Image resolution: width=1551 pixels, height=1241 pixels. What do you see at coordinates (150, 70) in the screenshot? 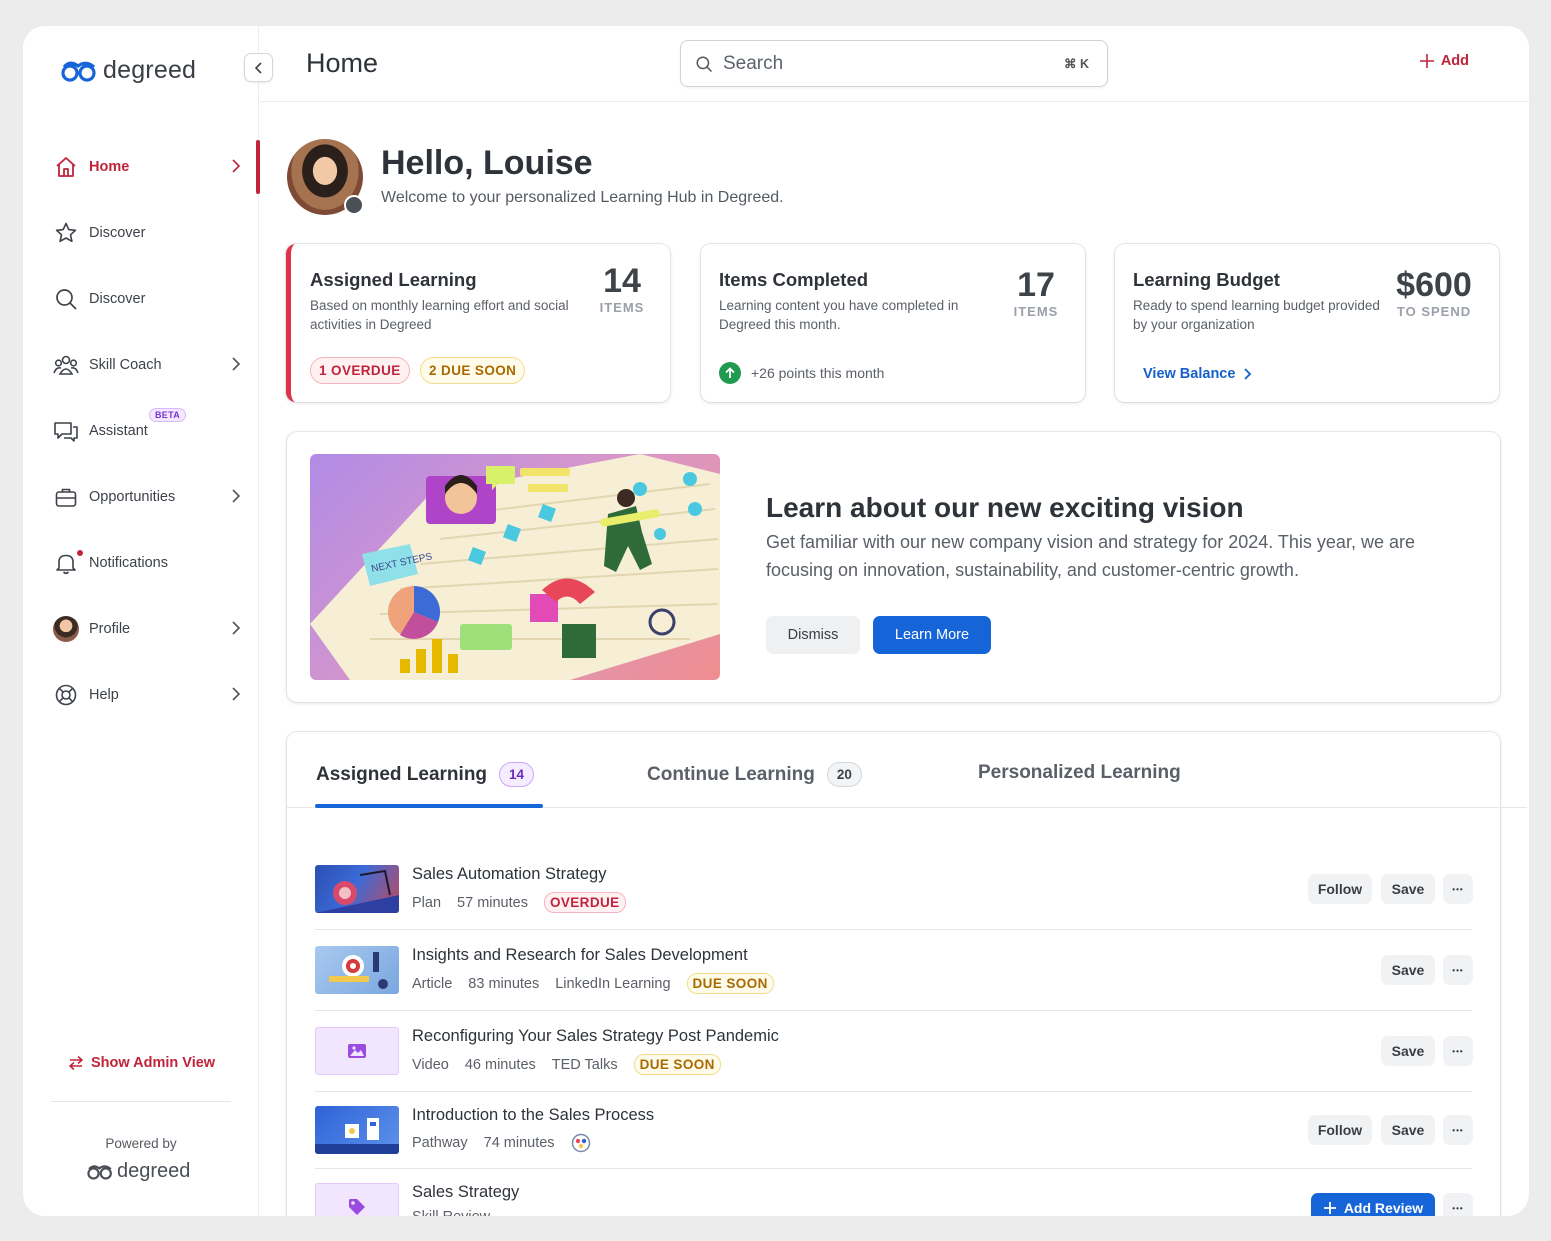
I see `logo-text: degreed` at bounding box center [150, 70].